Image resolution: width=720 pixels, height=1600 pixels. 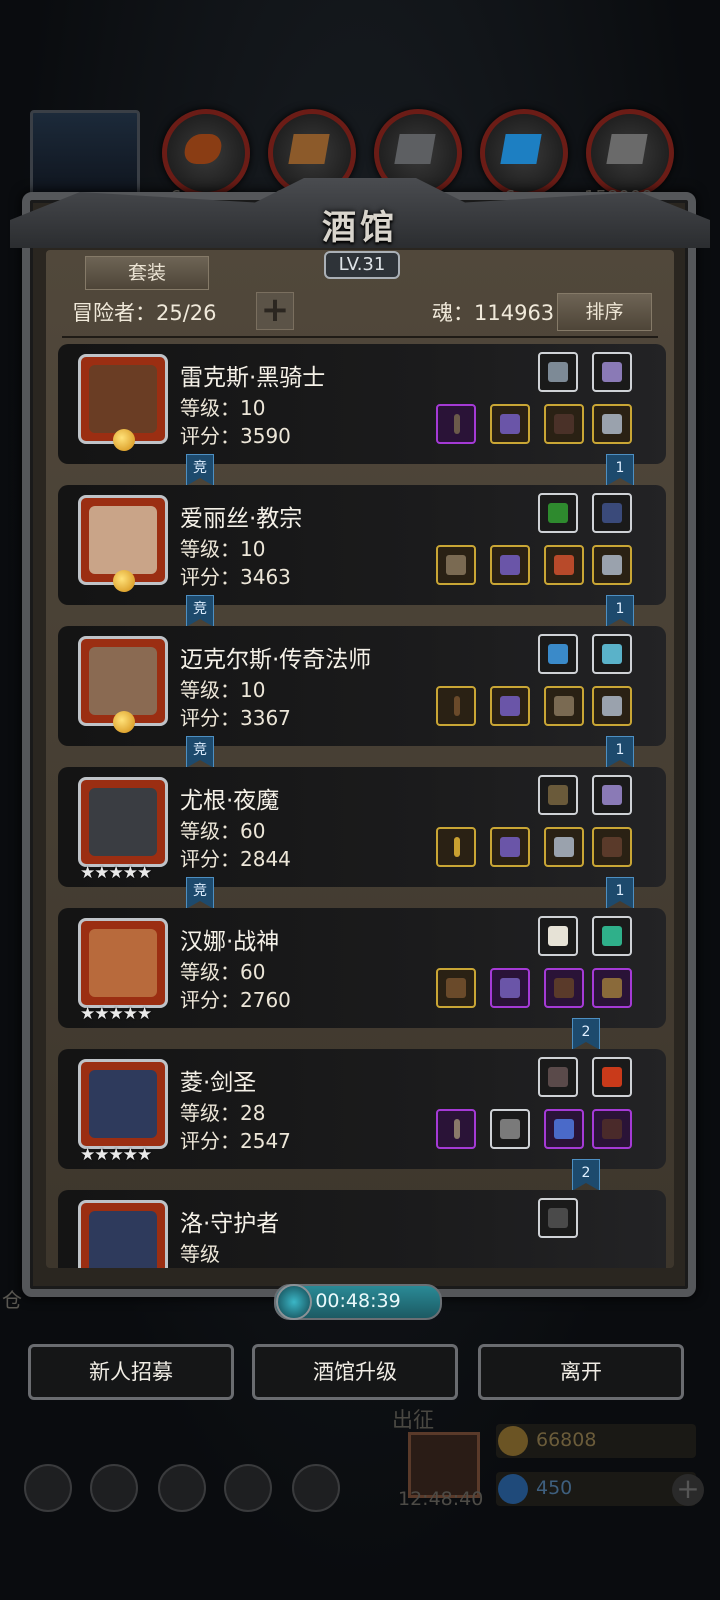 What do you see at coordinates (131, 1372) in the screenshot?
I see `recruit-button: 新人招募` at bounding box center [131, 1372].